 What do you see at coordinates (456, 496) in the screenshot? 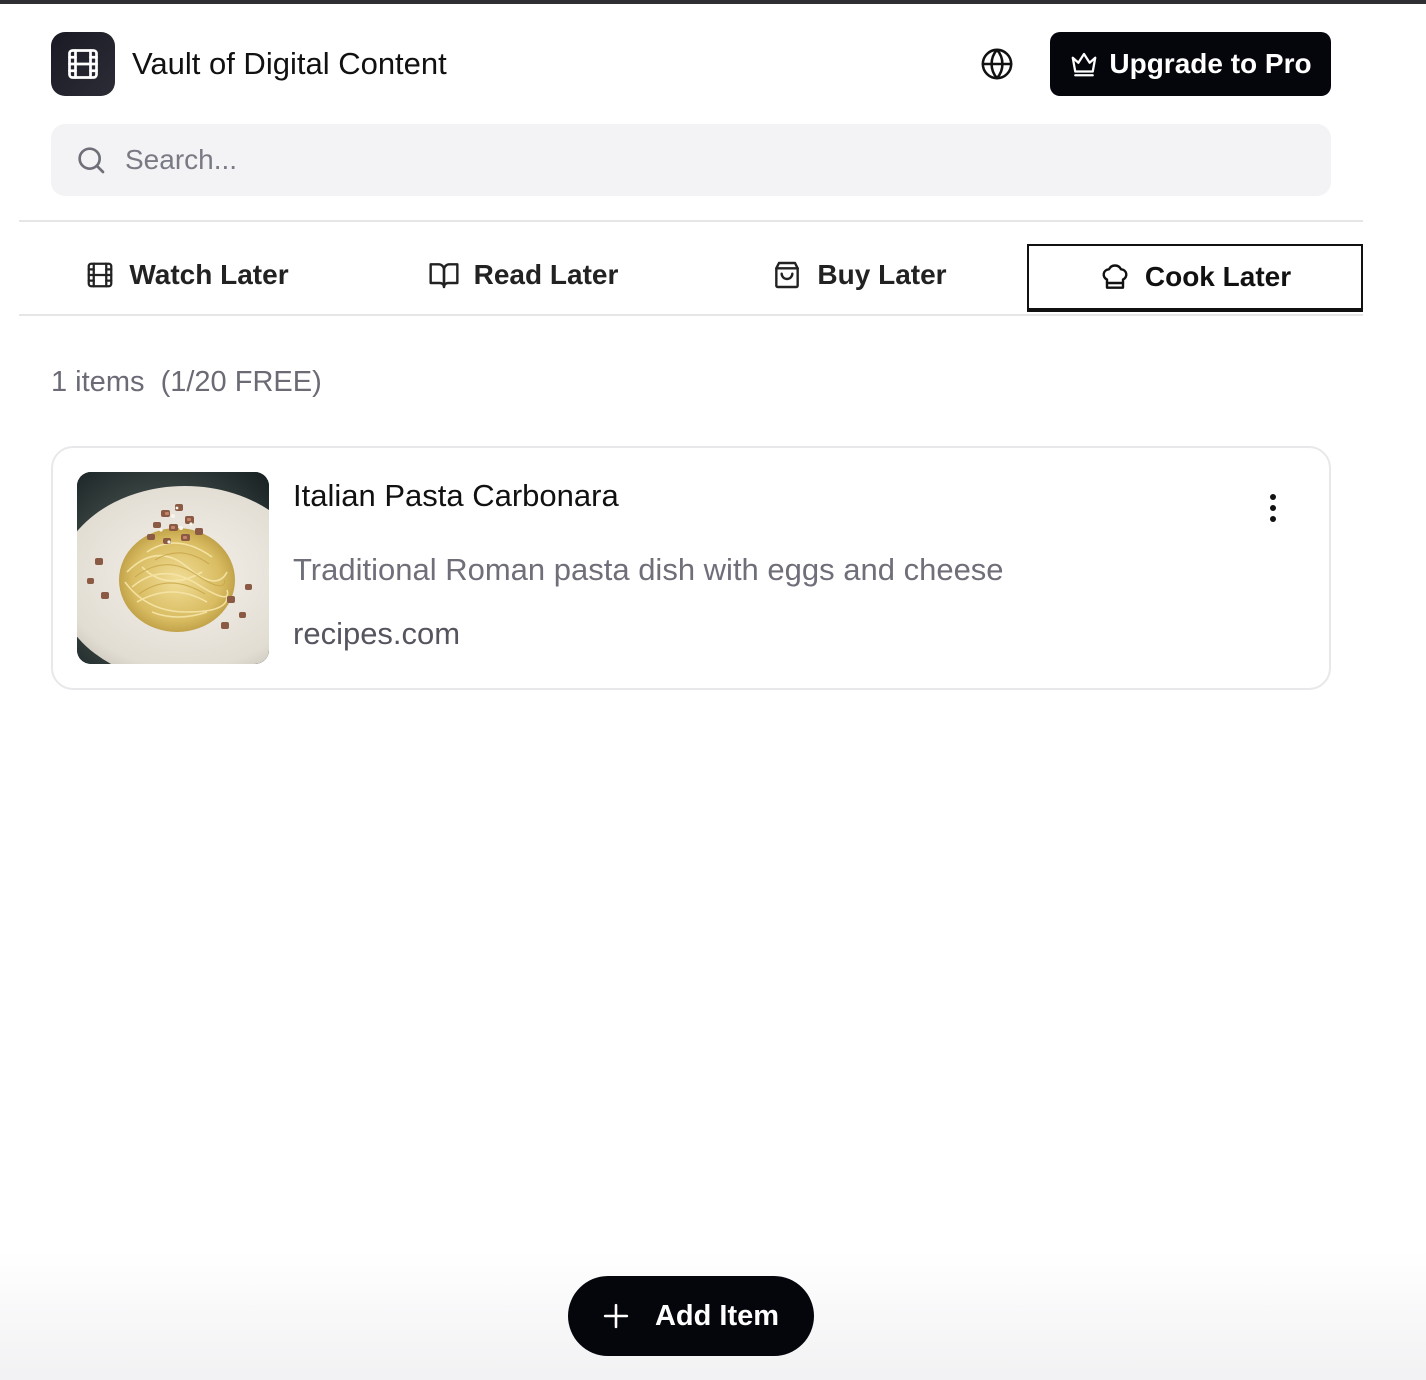
I see `item-title: Italian Pasta Carbonara` at bounding box center [456, 496].